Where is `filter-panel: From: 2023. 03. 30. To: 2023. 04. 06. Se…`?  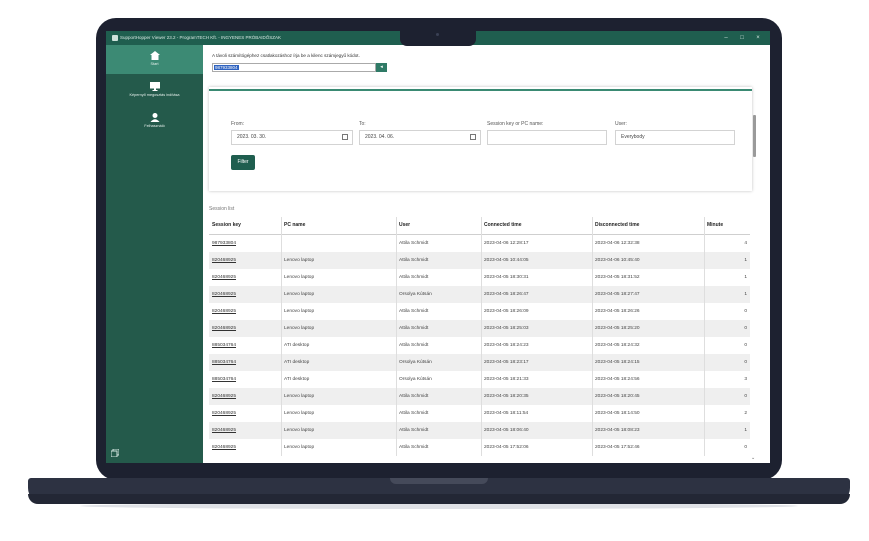 filter-panel: From: 2023. 03. 30. To: 2023. 04. 06. Se… is located at coordinates (480, 139).